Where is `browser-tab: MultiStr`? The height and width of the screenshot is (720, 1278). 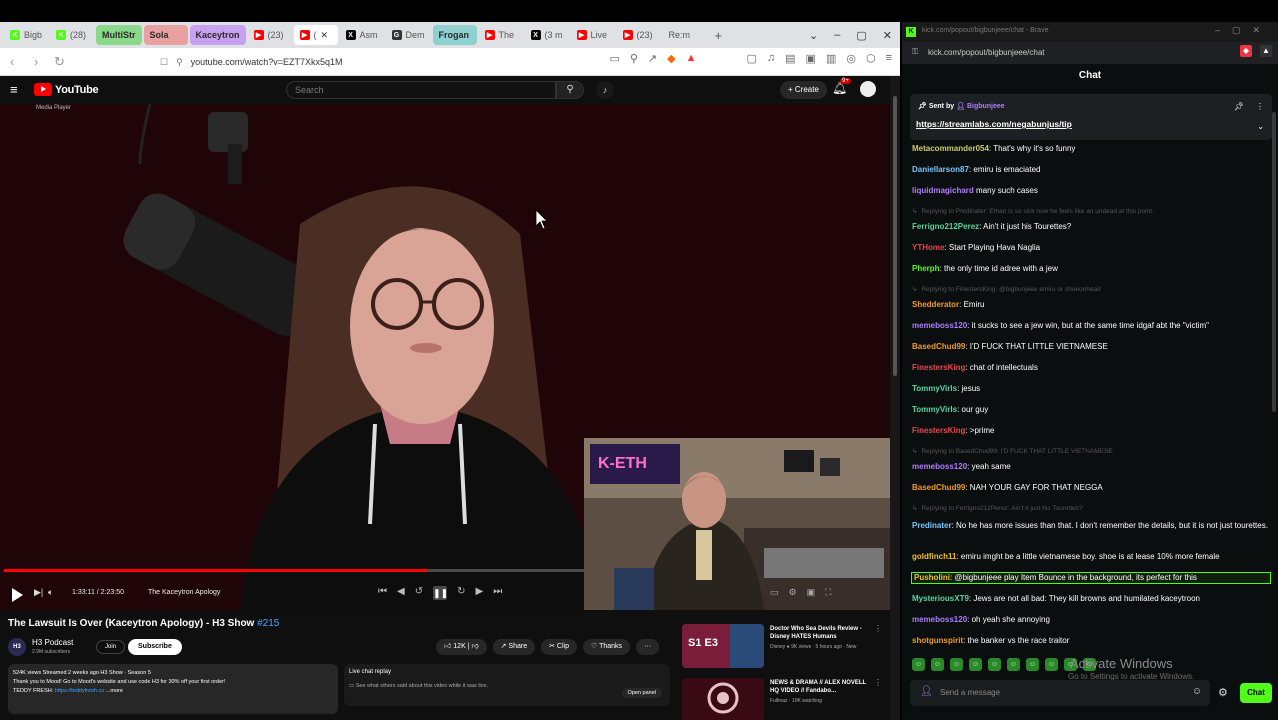
browser-tab: MultiStr is located at coordinates (119, 35).